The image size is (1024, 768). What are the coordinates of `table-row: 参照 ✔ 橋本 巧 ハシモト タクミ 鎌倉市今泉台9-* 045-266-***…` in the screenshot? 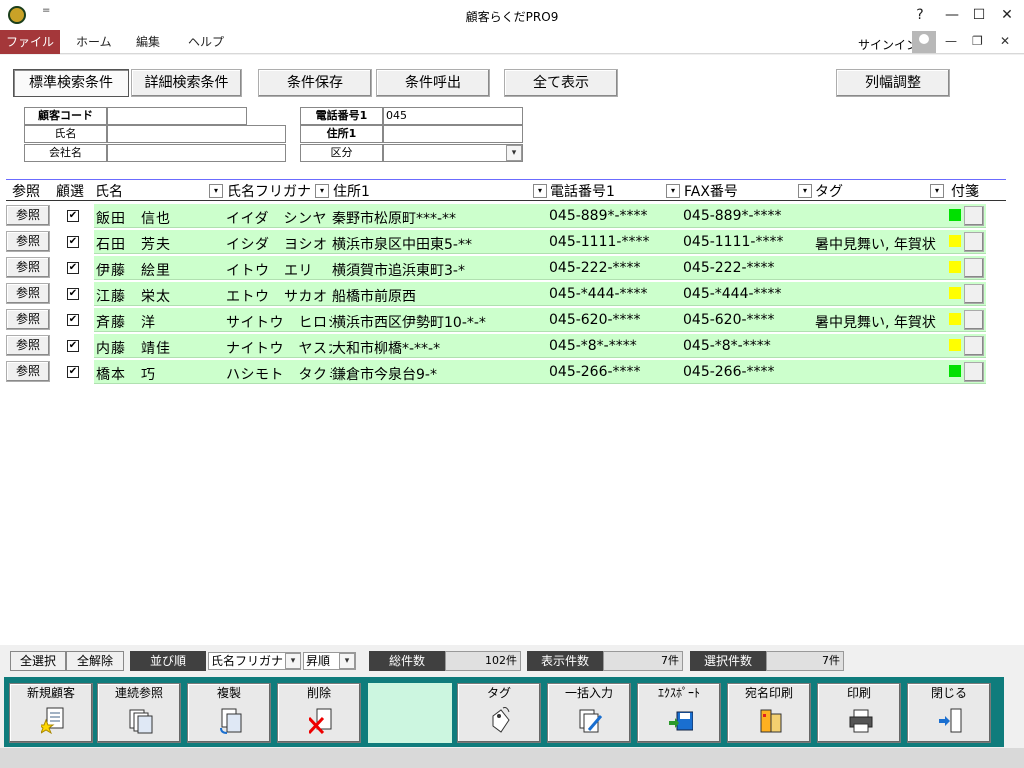 It's located at (496, 372).